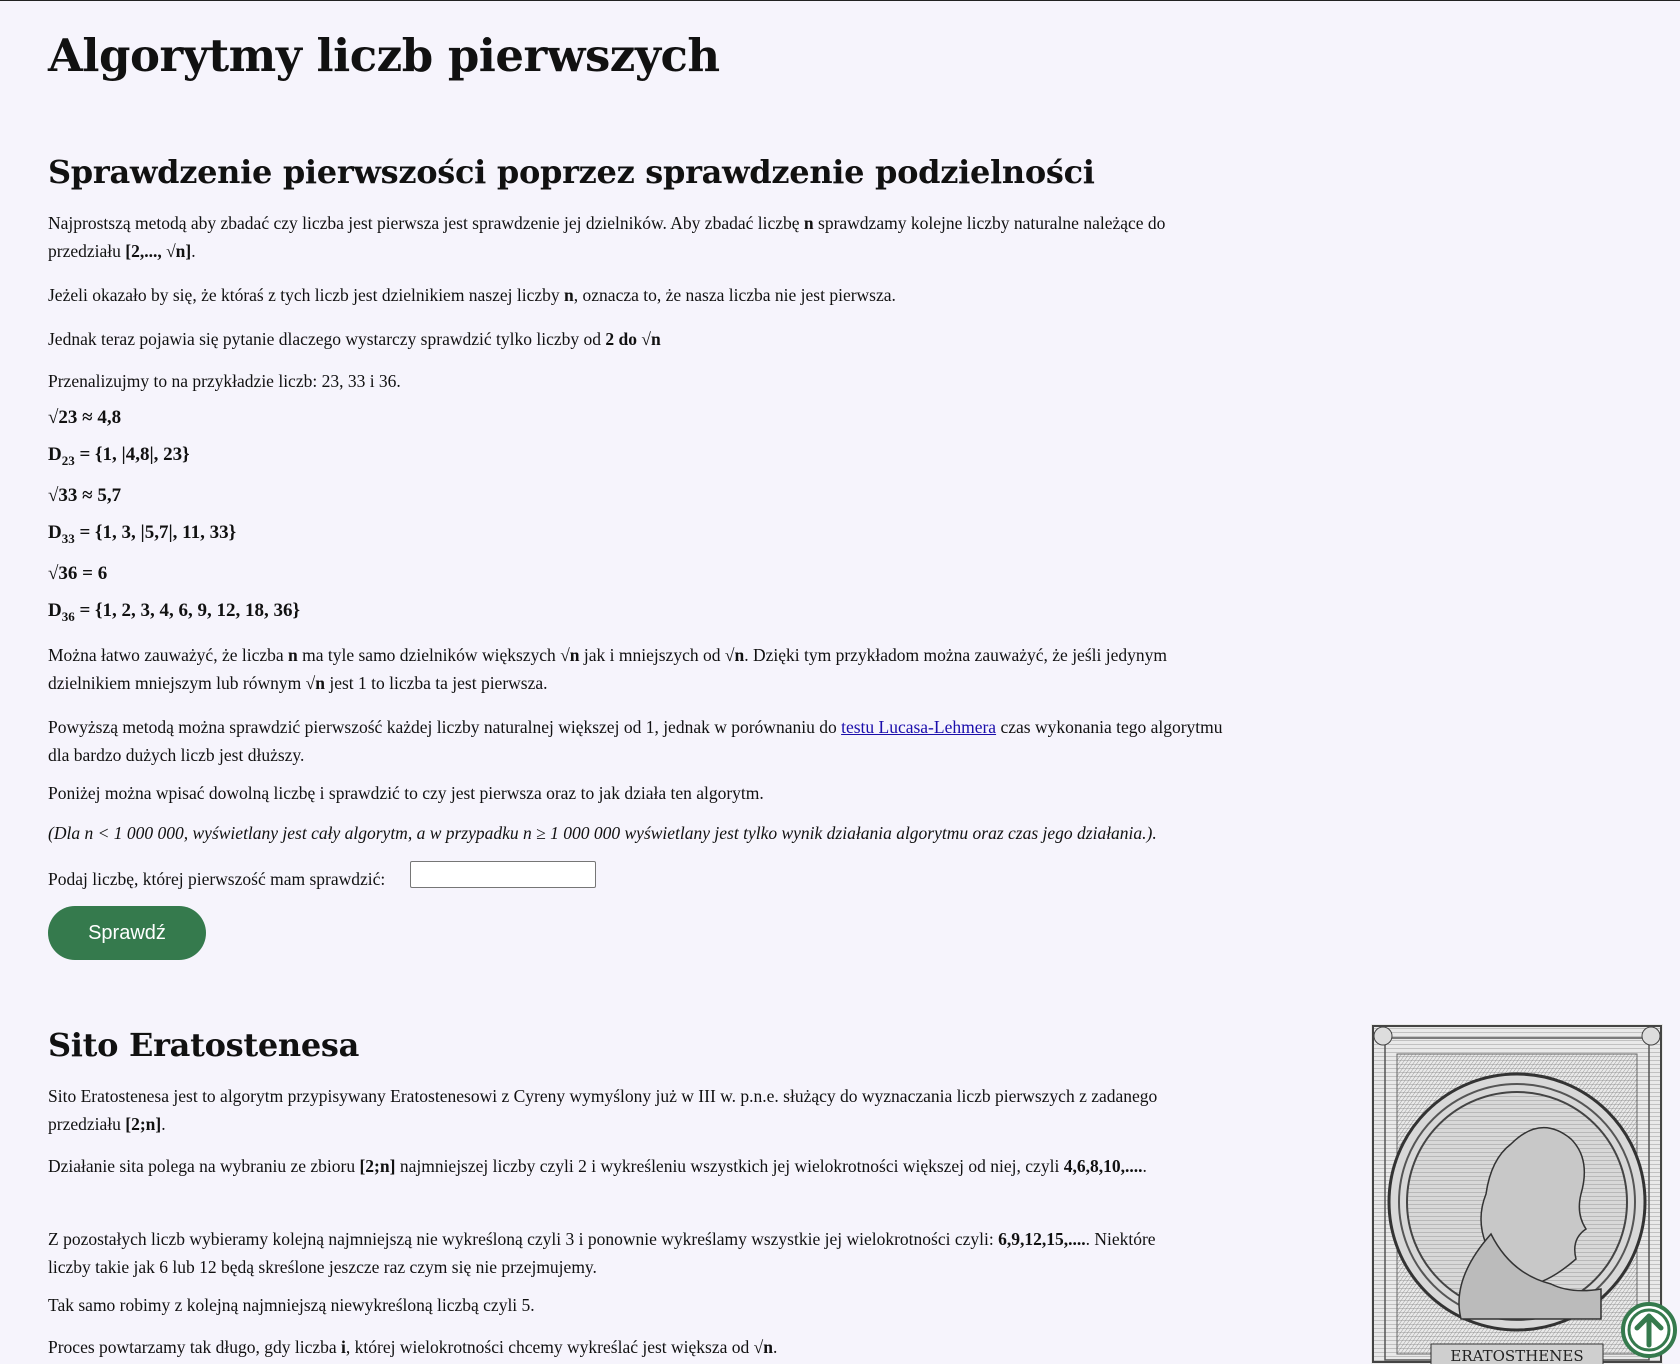 This screenshot has height=1364, width=1680. I want to click on portrait-caption: ERATOSTHENES, so click(1516, 1355).